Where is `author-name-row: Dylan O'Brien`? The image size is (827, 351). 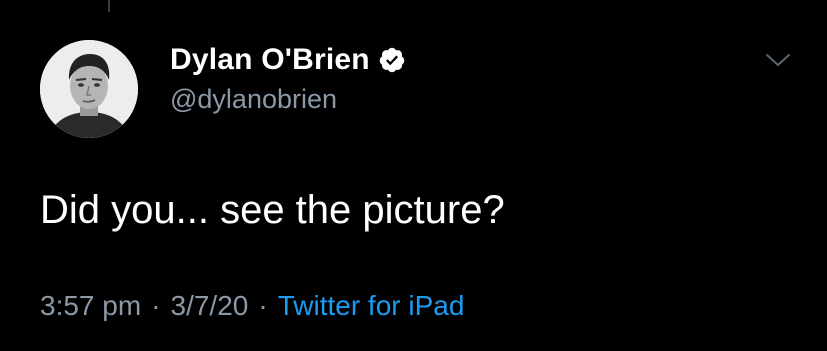
author-name-row: Dylan O'Brien is located at coordinates (288, 60).